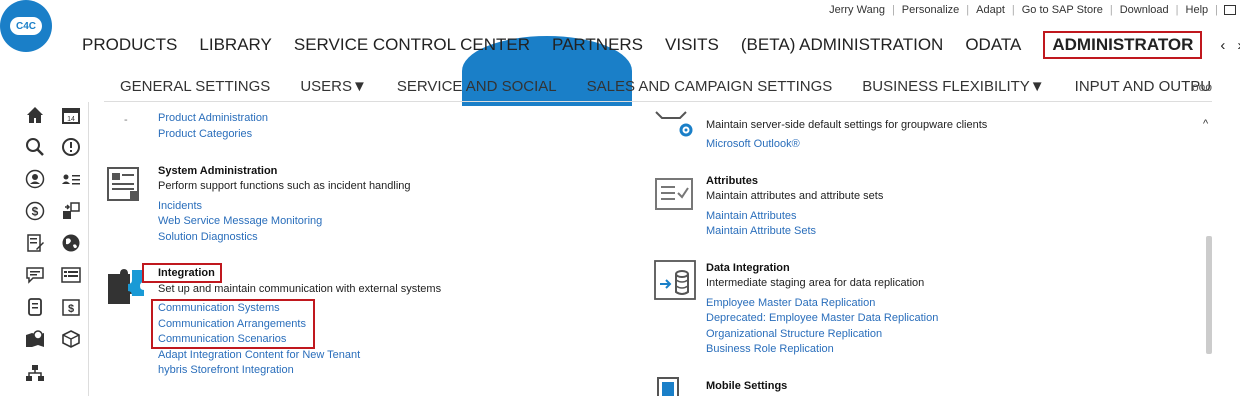 The width and height of the screenshot is (1240, 396). What do you see at coordinates (1062, 10) in the screenshot?
I see `sap-store-link: Go to SAP Store` at bounding box center [1062, 10].